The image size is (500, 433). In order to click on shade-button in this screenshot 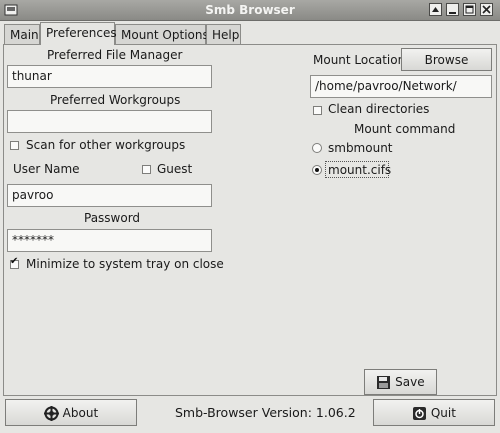, I will do `click(435, 9)`.